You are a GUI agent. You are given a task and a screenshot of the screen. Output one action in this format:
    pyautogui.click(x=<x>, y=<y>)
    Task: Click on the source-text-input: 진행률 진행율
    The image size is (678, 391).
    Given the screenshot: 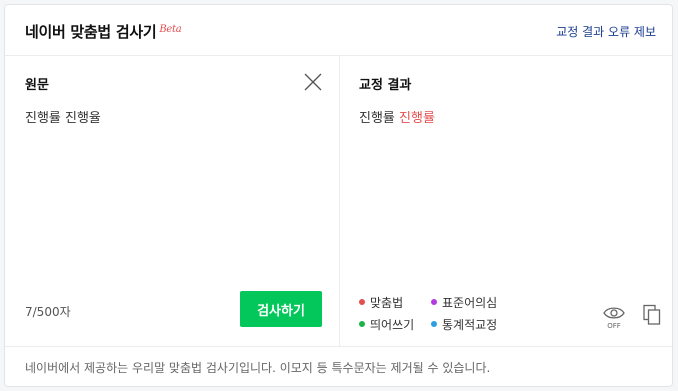 What is the action you would take?
    pyautogui.click(x=63, y=116)
    